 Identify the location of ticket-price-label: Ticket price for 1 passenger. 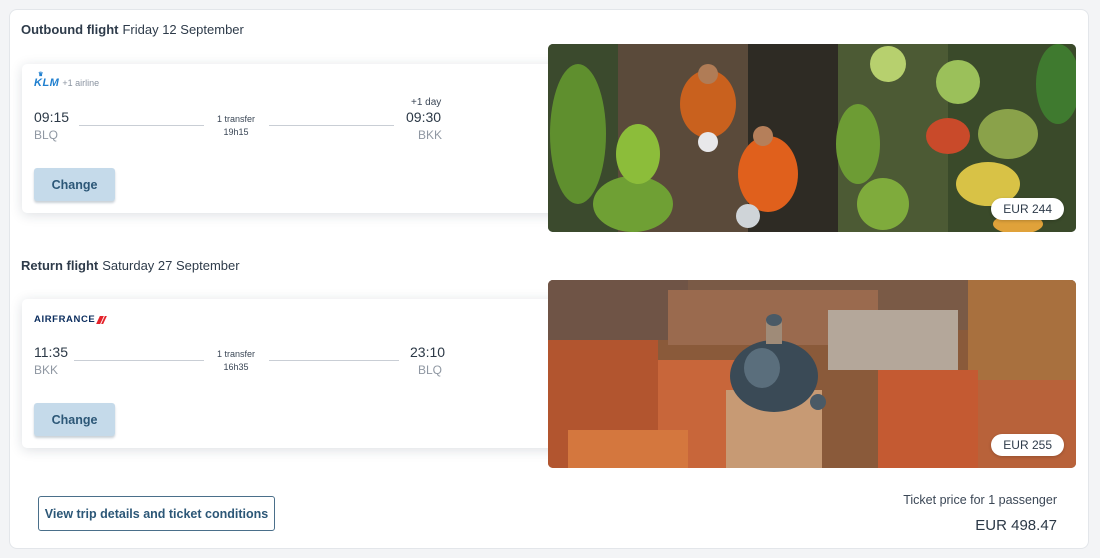
(980, 500).